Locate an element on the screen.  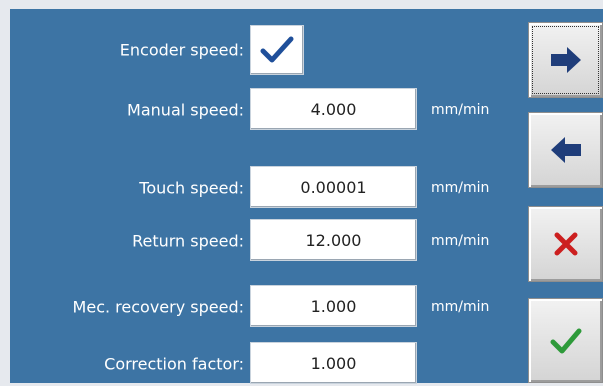
encoder-speed-checkbox is located at coordinates (277, 50).